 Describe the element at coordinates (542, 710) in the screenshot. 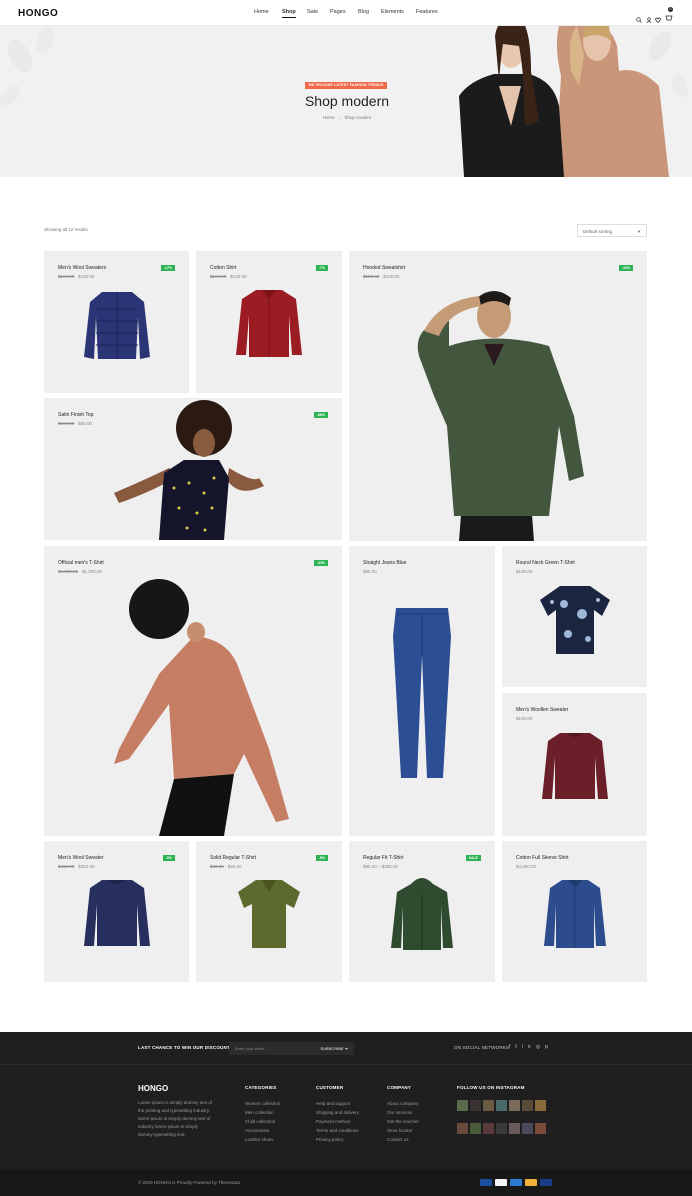

I see `product-name: Men's Woollen Sweater` at that location.